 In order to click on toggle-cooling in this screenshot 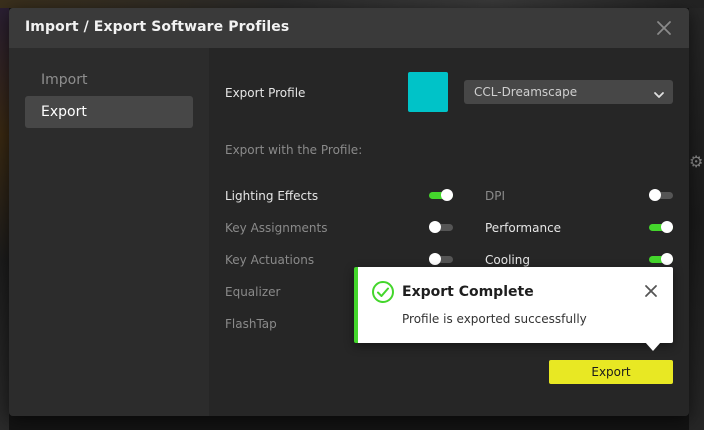, I will do `click(661, 259)`.